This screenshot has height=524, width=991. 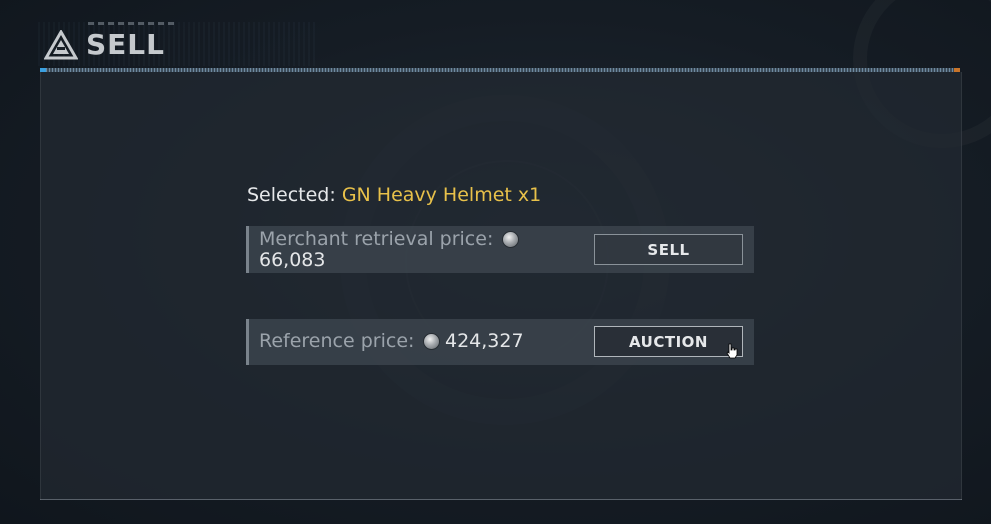 I want to click on merchant-retrieval-row: Merchant retrieval price: 66,083 SELL, so click(x=500, y=249).